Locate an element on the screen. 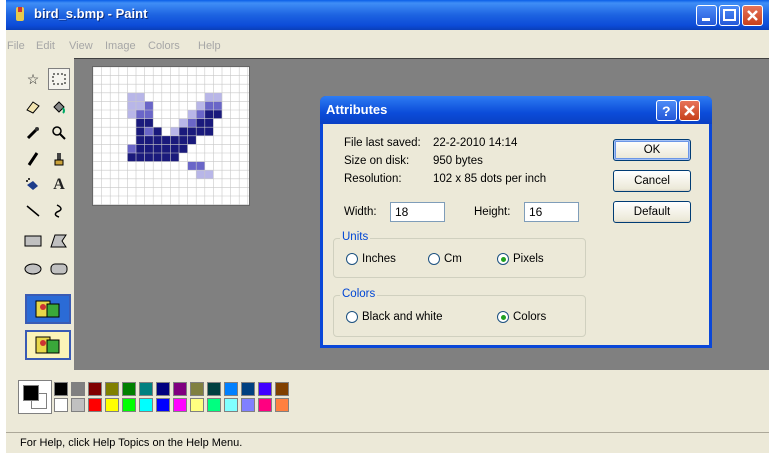  height-input is located at coordinates (551, 212).